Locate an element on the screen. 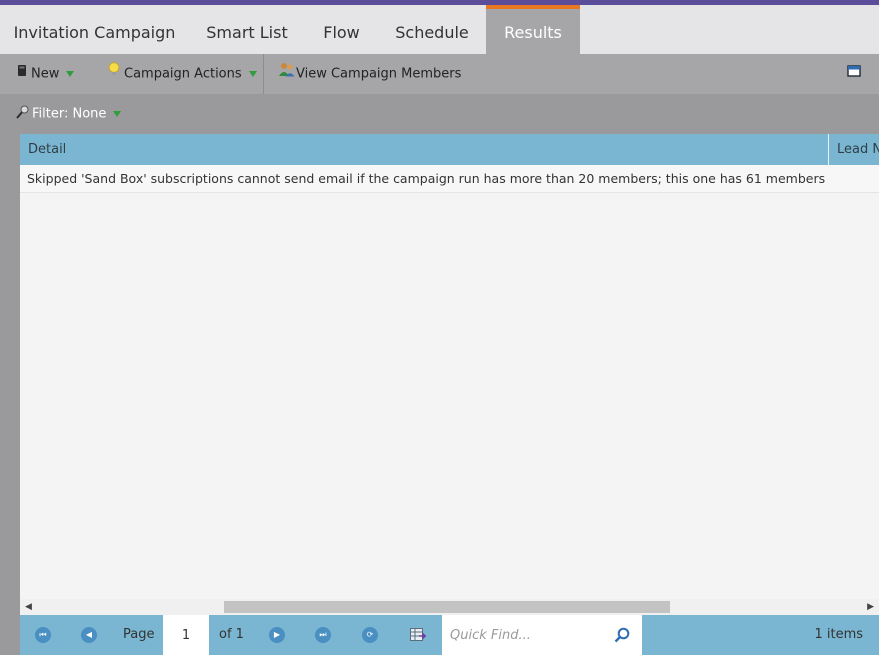  previous-page-icon: ◀ is located at coordinates (89, 635).